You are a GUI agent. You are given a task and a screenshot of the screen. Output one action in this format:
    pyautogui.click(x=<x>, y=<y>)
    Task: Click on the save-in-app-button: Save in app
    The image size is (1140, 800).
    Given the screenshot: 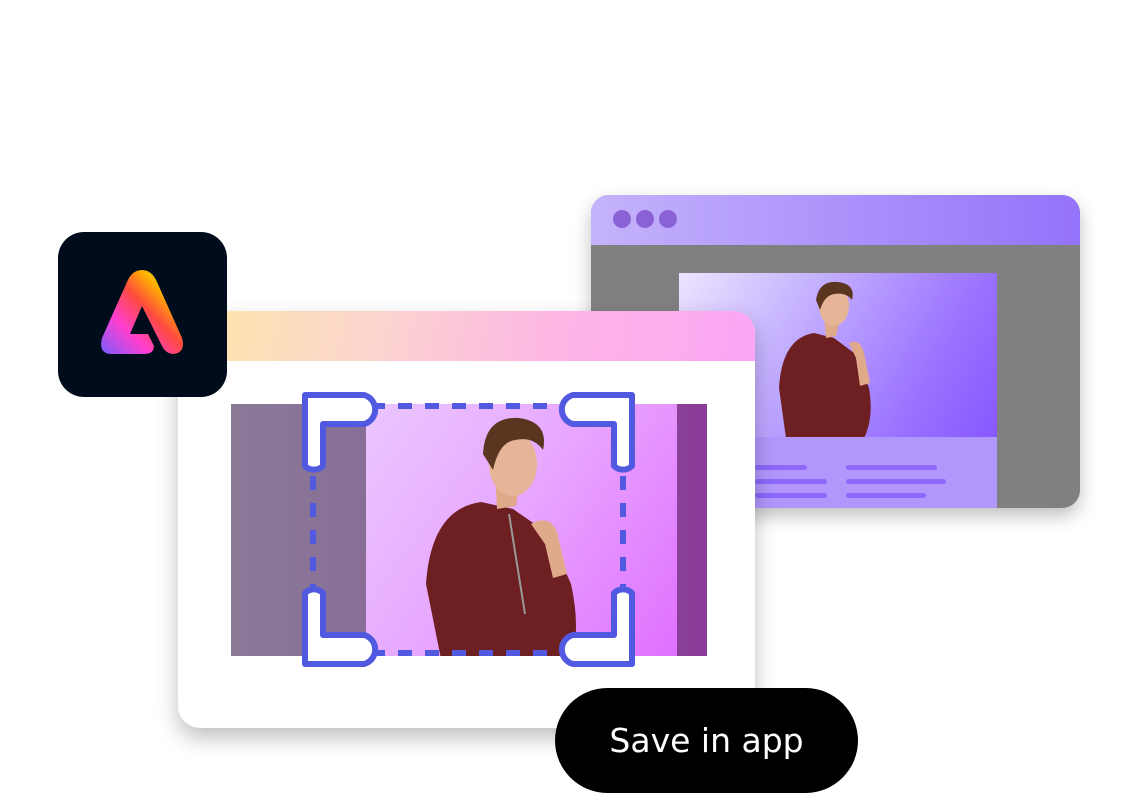 What is the action you would take?
    pyautogui.click(x=706, y=740)
    